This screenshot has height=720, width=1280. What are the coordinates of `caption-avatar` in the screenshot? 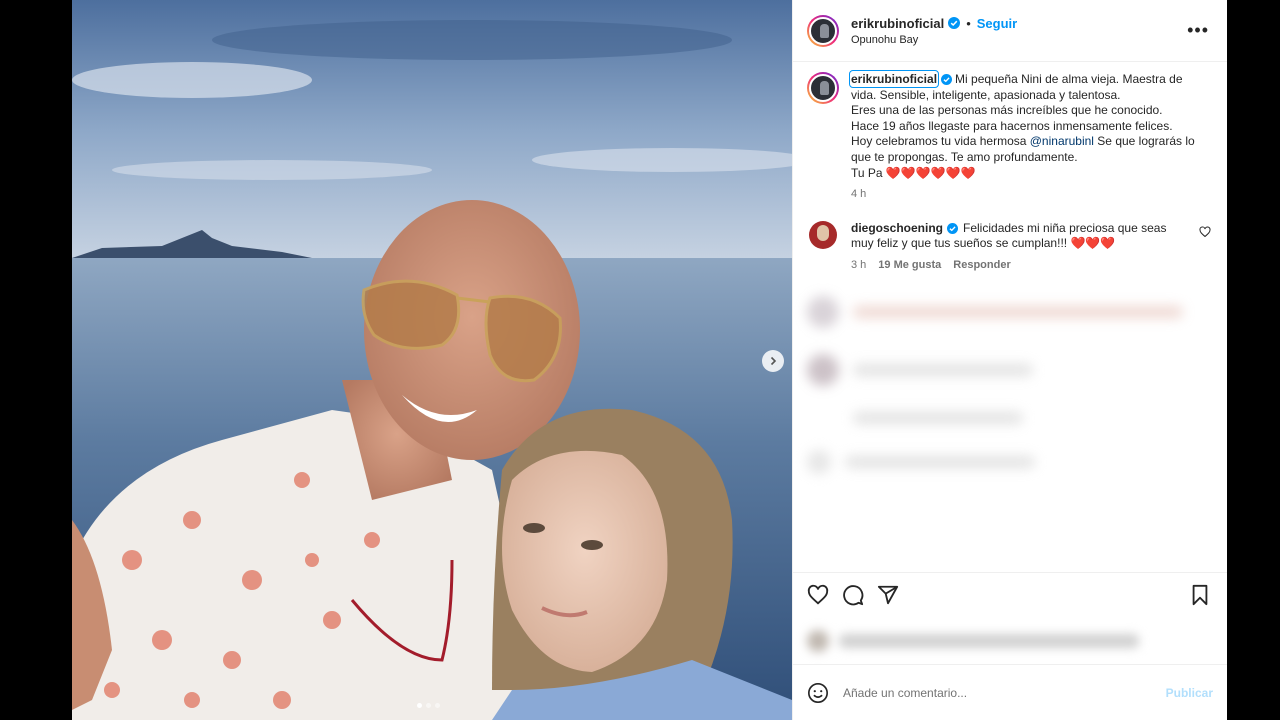 It's located at (823, 88).